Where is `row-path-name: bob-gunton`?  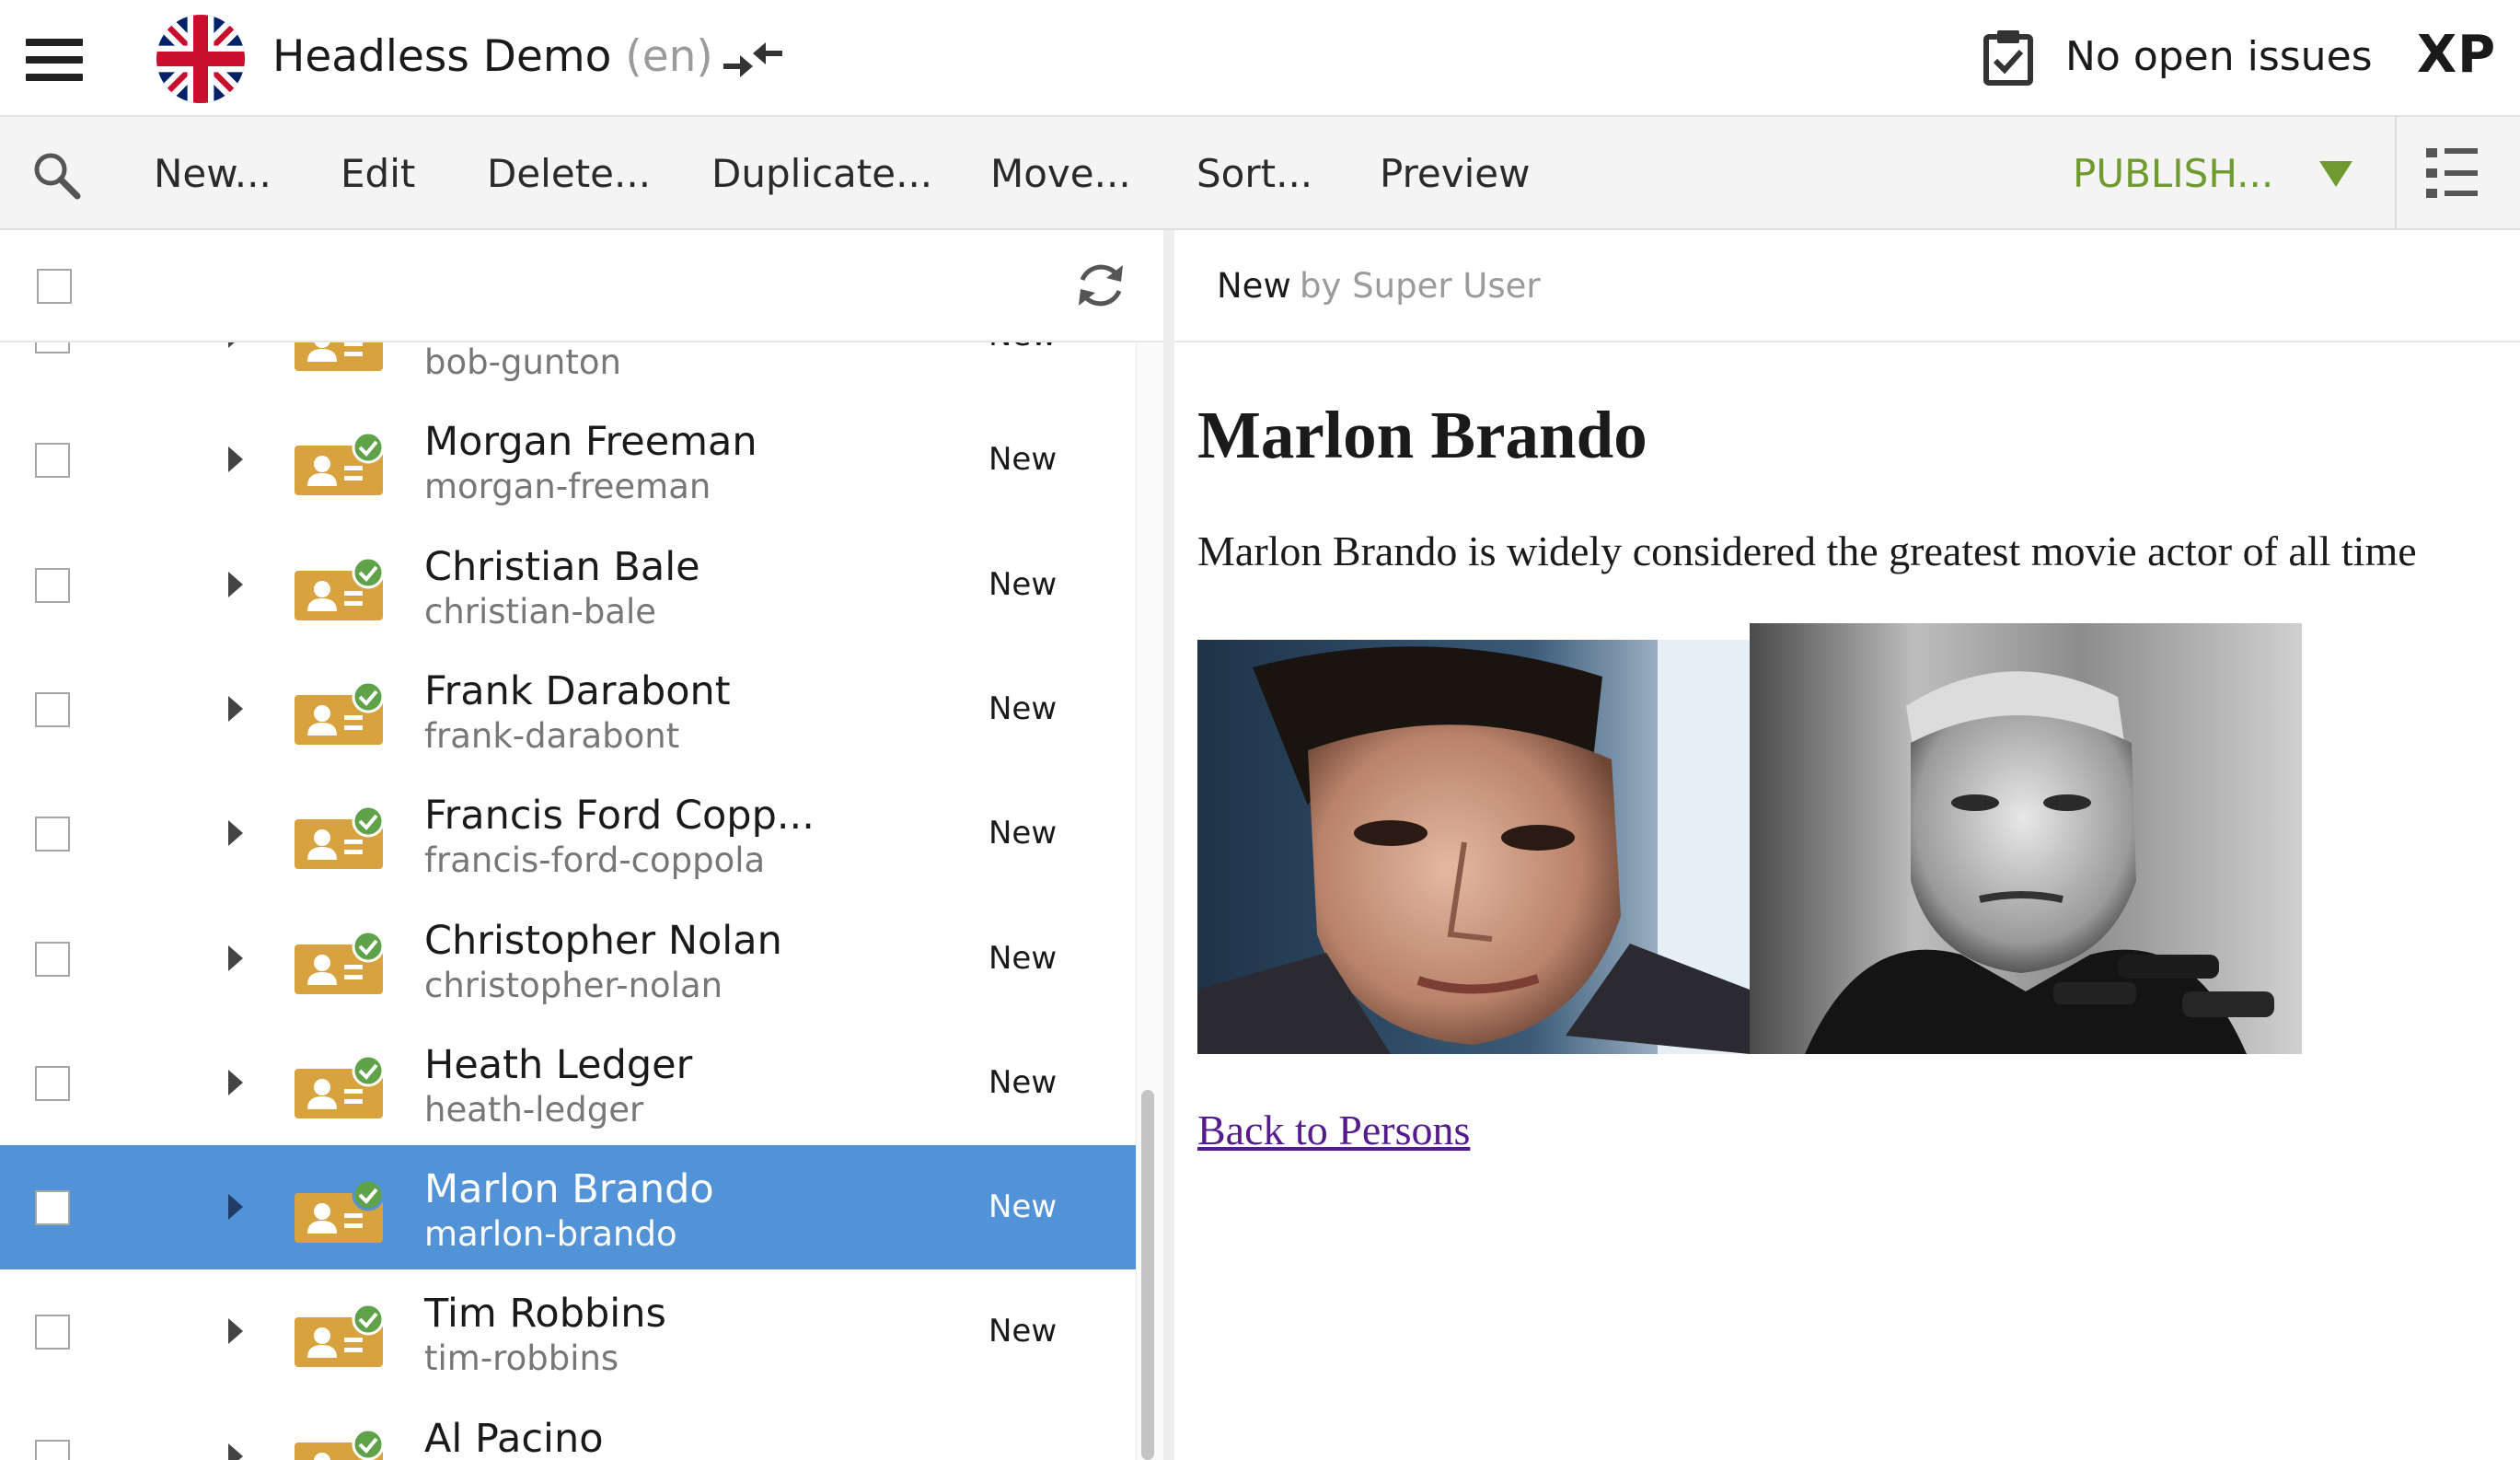 row-path-name: bob-gunton is located at coordinates (522, 362).